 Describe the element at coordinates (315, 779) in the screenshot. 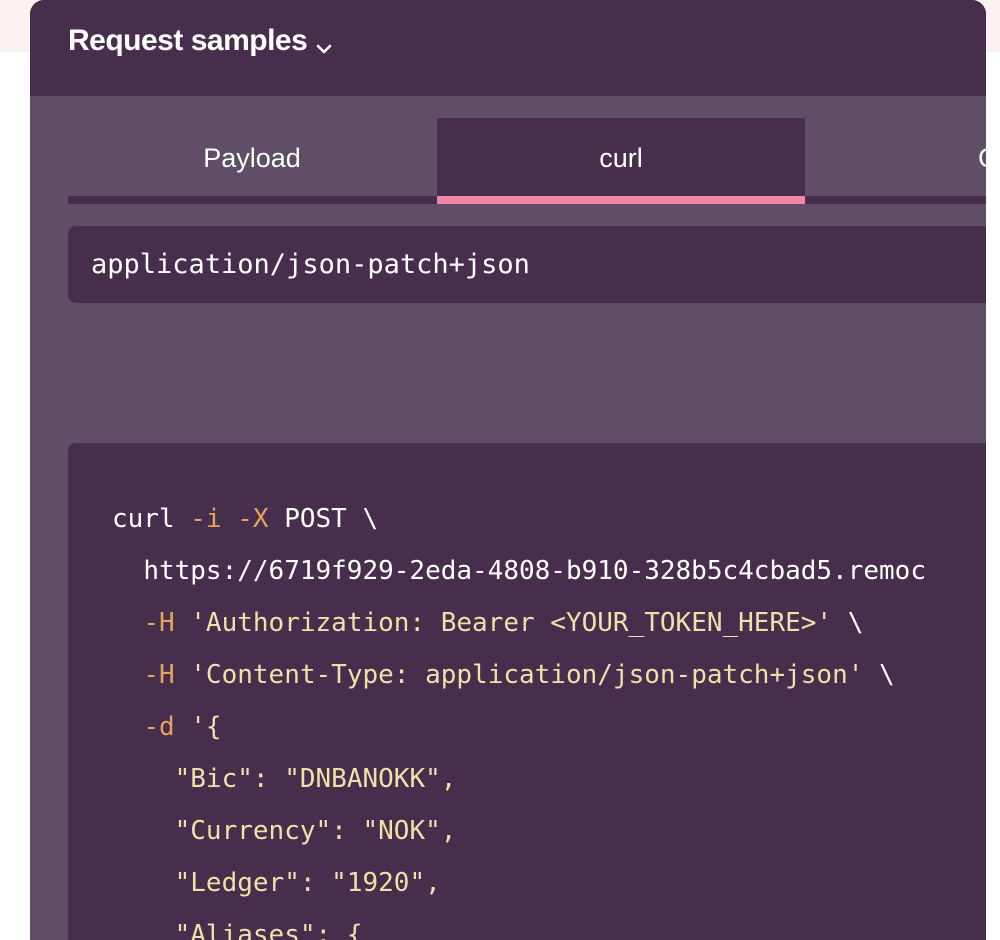

I see `code-line: "Bic": "DNBANOKK",` at that location.